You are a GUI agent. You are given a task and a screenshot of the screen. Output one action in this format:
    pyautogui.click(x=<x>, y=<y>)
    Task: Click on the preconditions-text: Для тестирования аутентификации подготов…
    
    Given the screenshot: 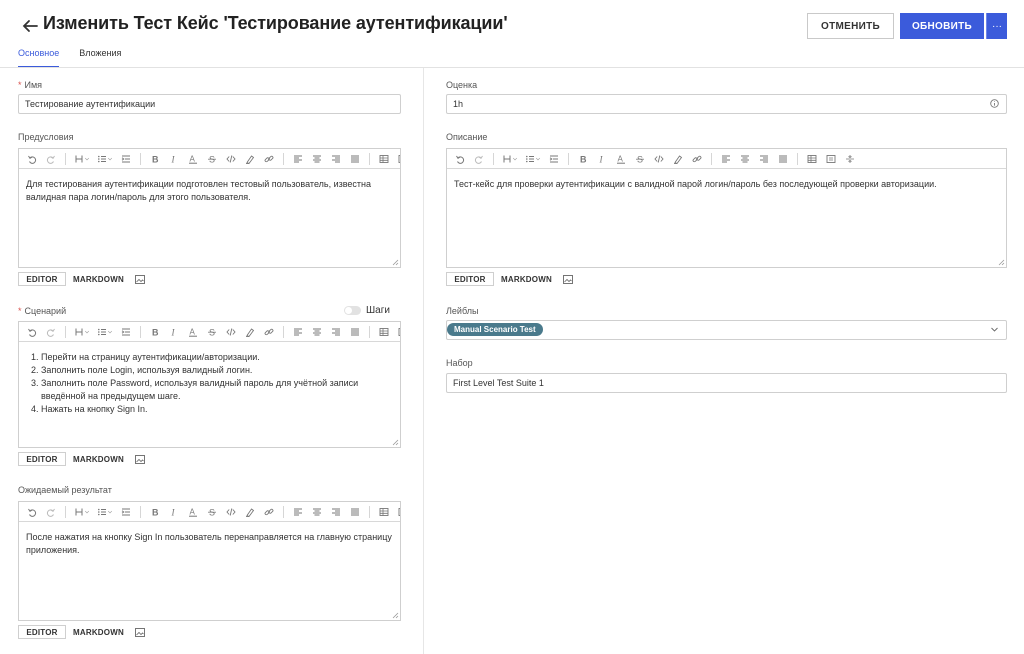 What is the action you would take?
    pyautogui.click(x=209, y=191)
    